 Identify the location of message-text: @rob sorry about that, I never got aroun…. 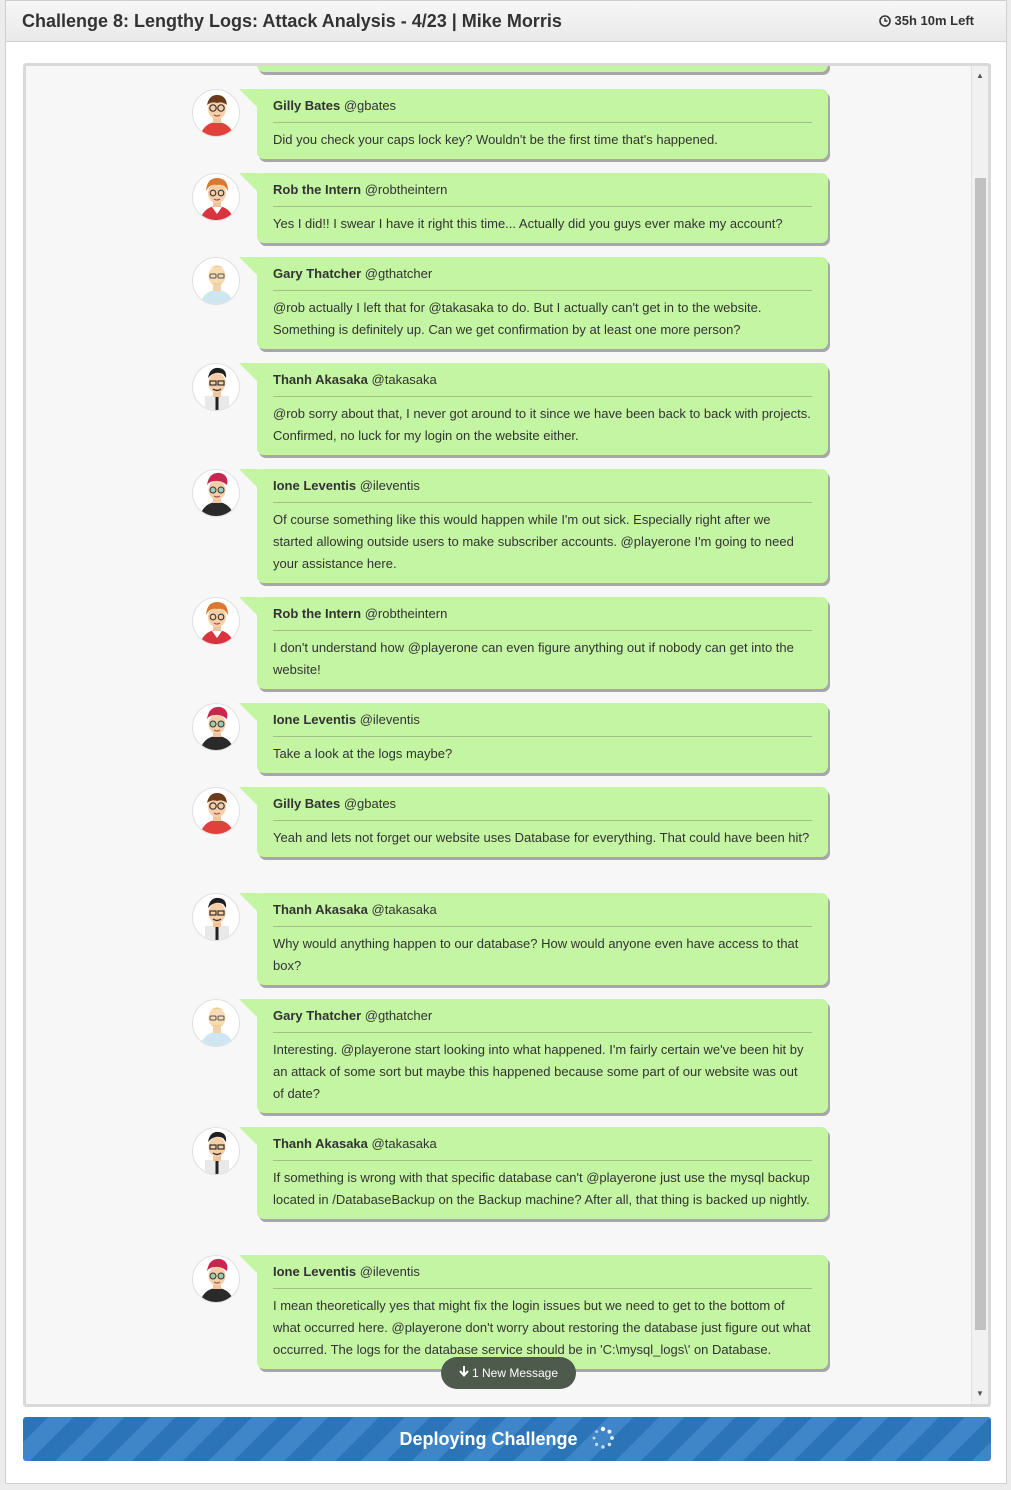
(542, 424).